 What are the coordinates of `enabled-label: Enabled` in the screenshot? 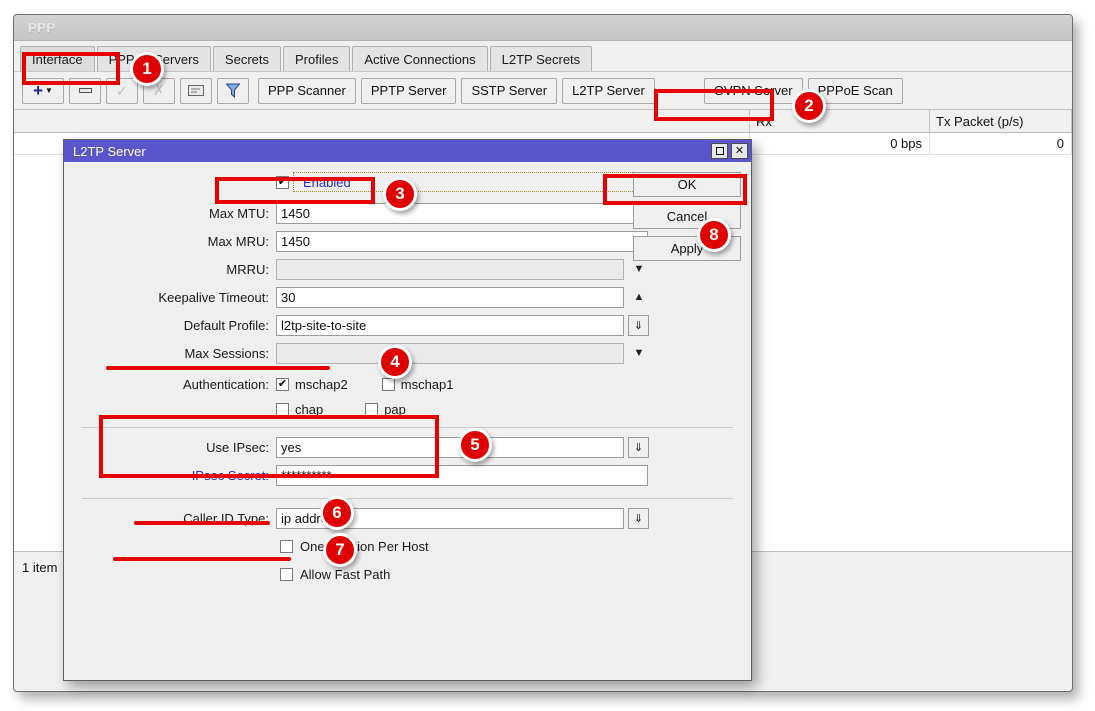 It's located at (327, 182).